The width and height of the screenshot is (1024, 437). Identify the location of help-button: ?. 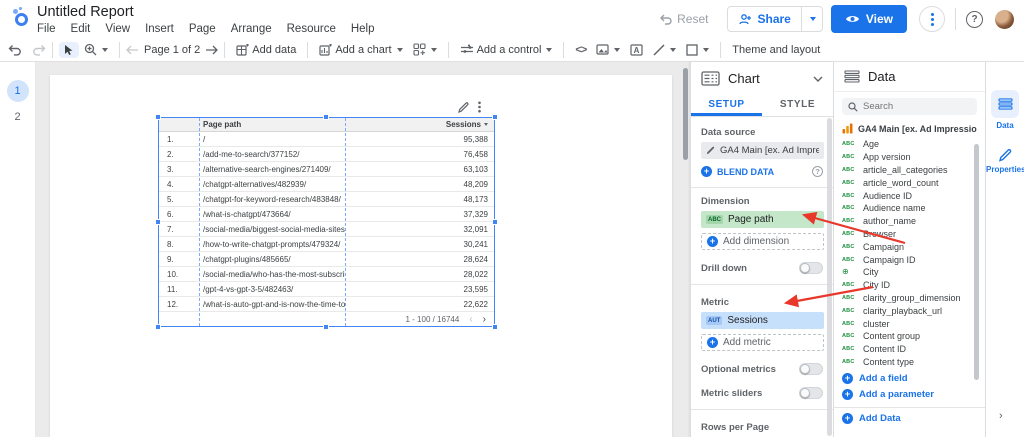
(974, 19).